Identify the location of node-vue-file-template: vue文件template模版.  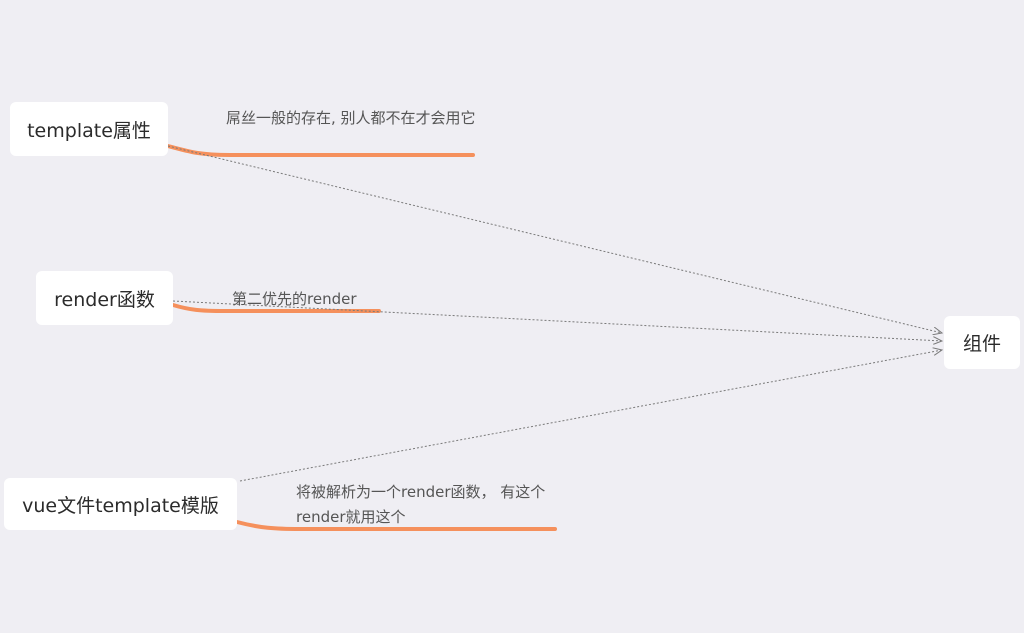
(120, 504).